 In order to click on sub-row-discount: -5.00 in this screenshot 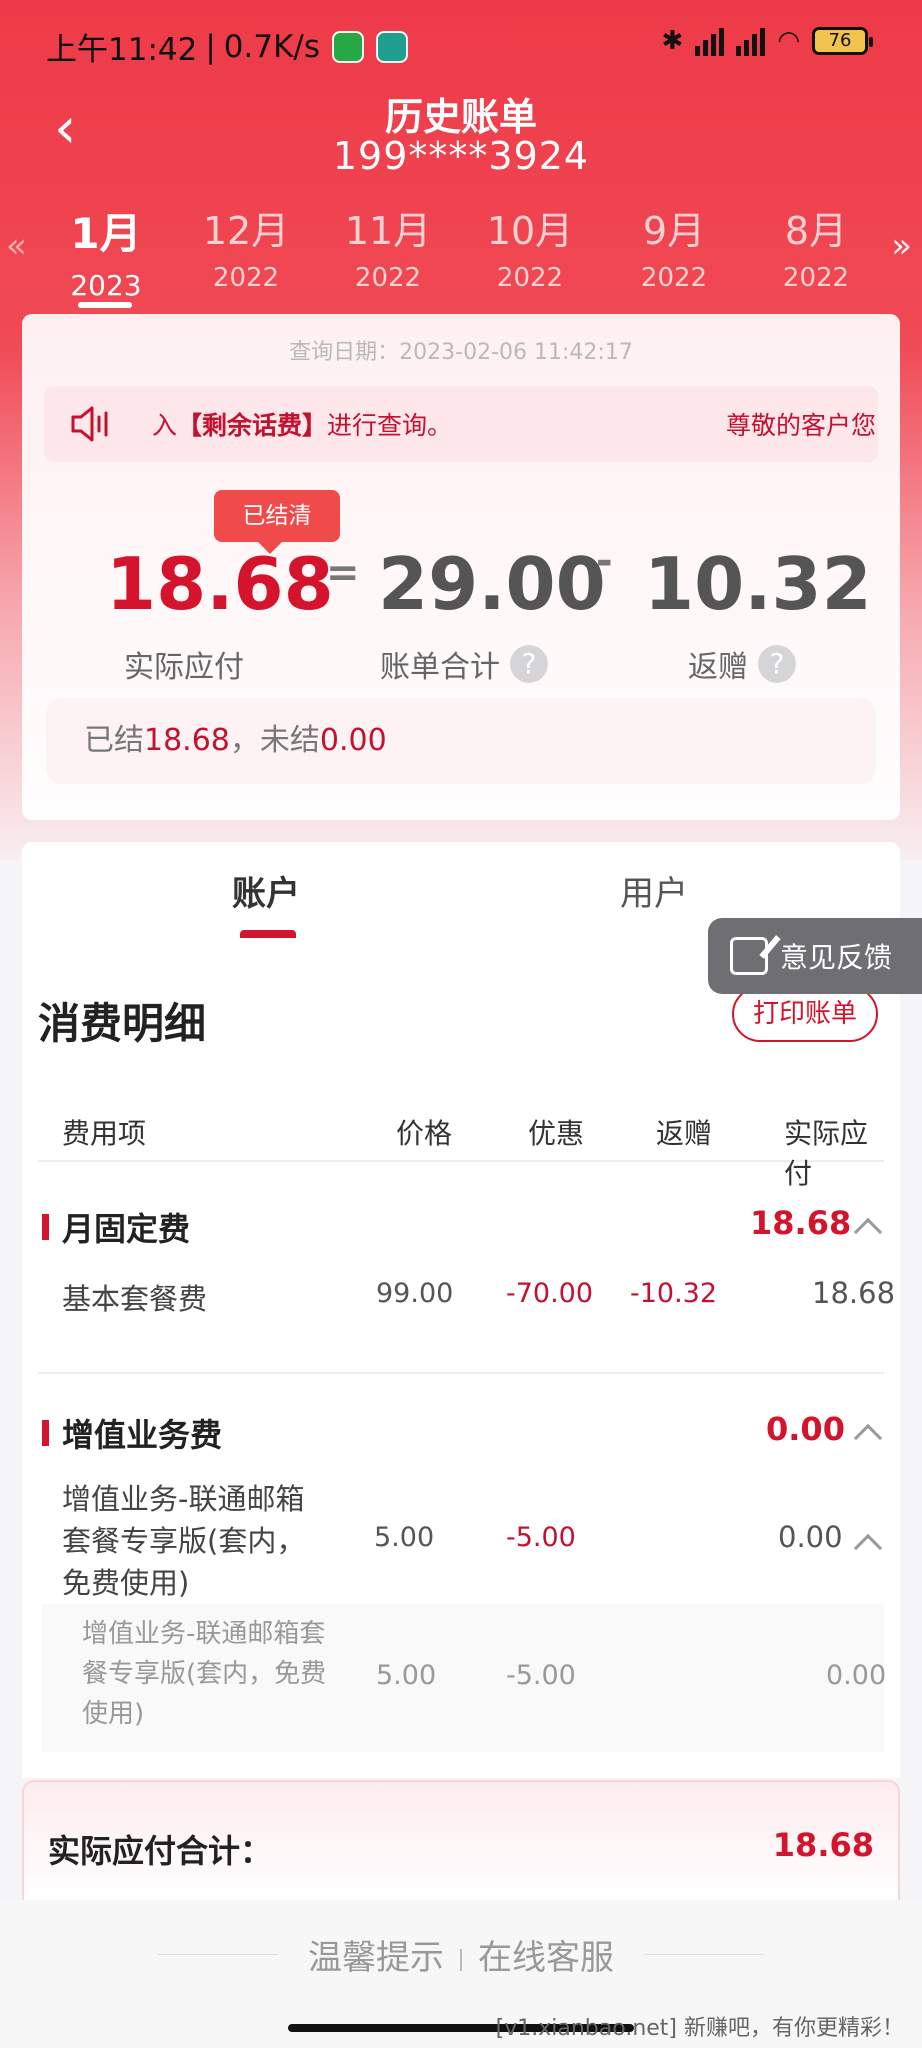, I will do `click(541, 1675)`.